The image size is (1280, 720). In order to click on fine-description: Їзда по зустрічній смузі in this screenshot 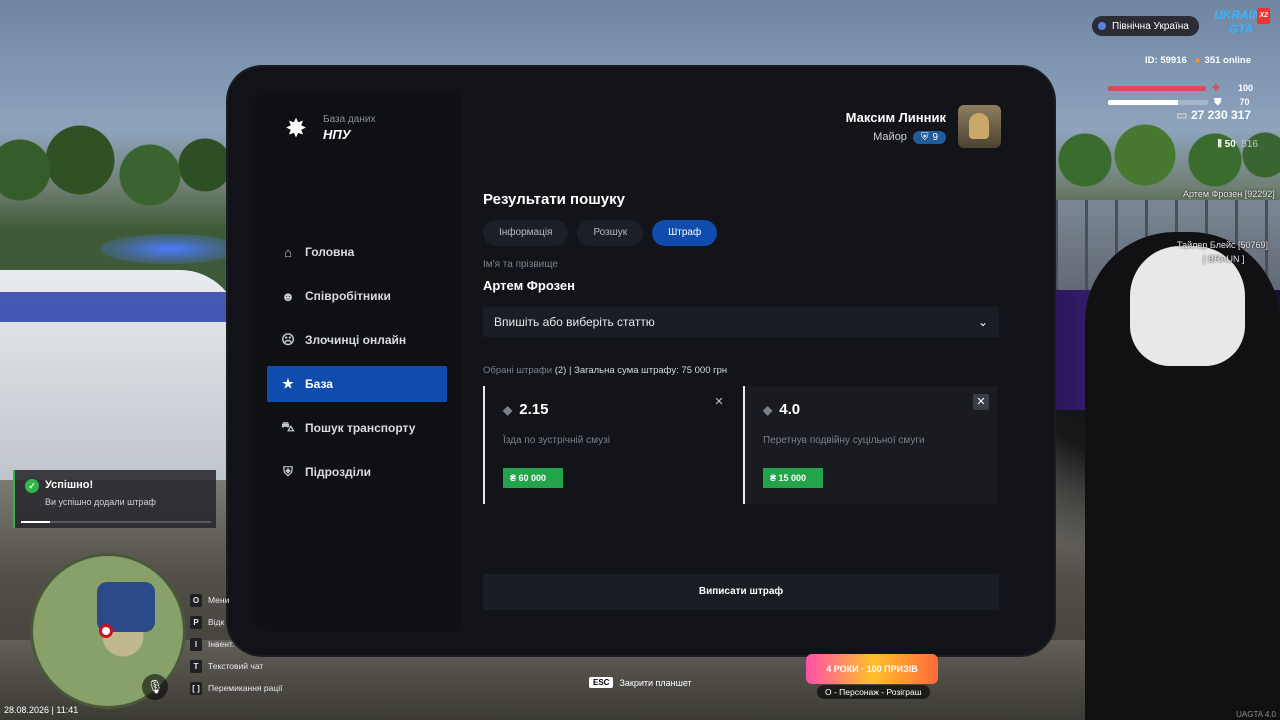, I will do `click(556, 440)`.